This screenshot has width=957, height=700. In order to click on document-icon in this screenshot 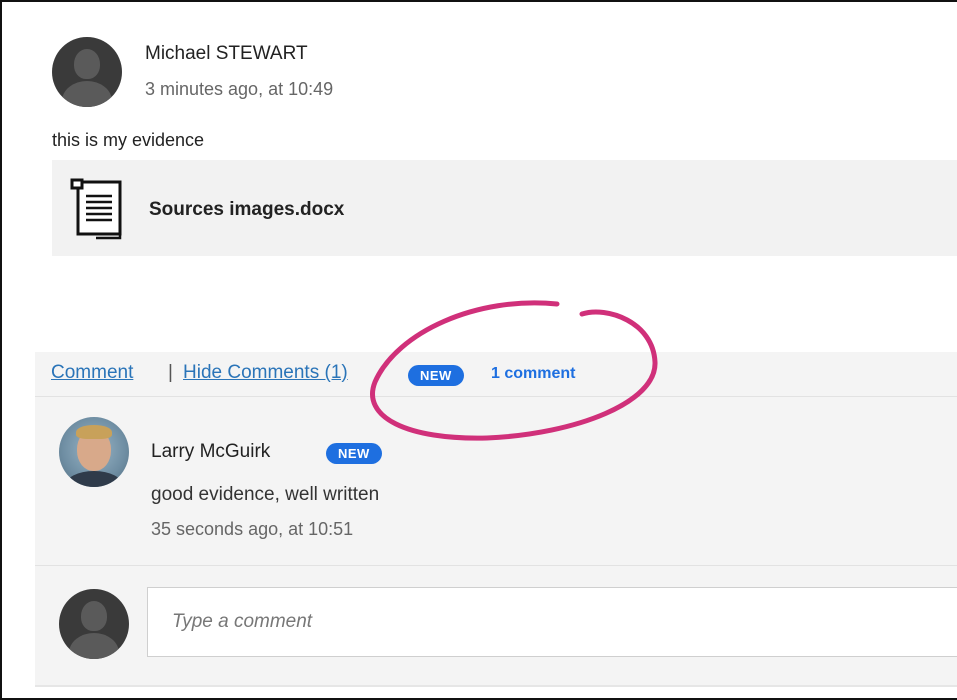, I will do `click(96, 209)`.